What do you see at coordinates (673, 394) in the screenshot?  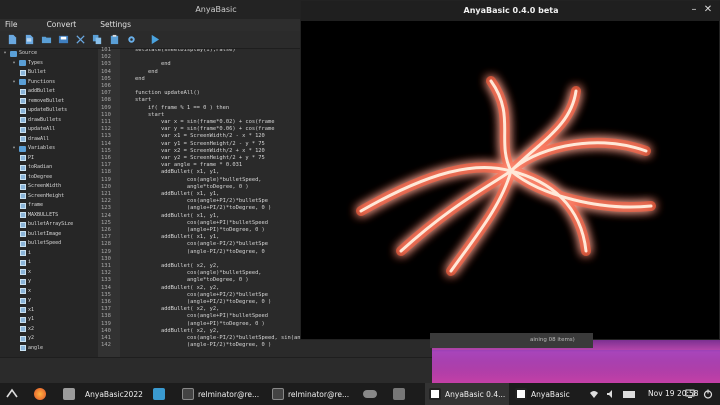 I see `clock: Nov 19 20:58` at bounding box center [673, 394].